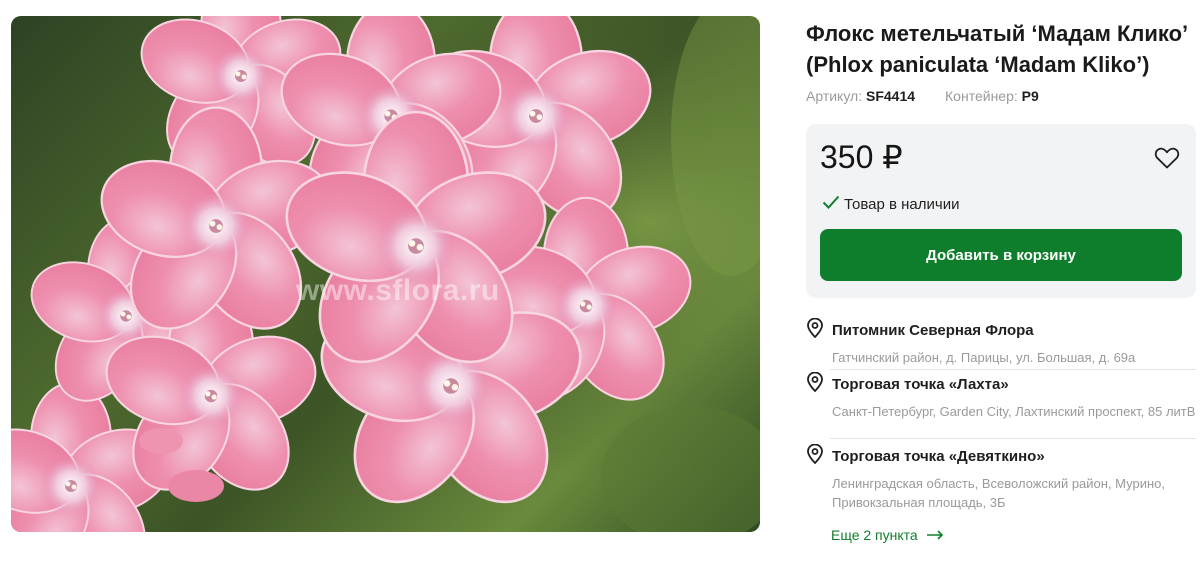 This screenshot has height=566, width=1200. I want to click on watermark: www.sflora.ru, so click(398, 290).